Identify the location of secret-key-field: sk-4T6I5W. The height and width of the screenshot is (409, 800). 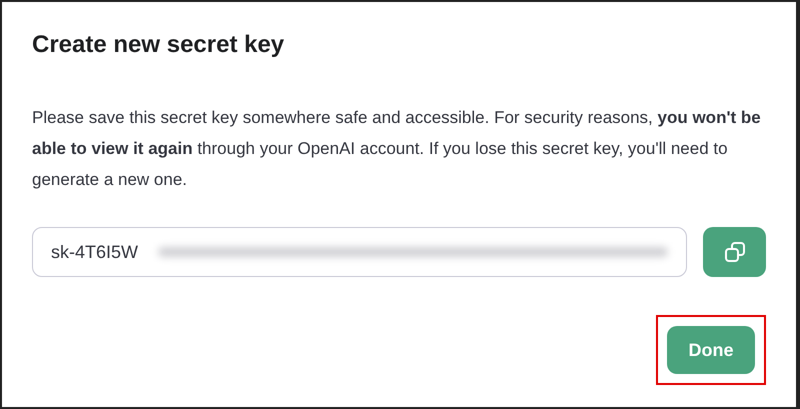
(359, 252).